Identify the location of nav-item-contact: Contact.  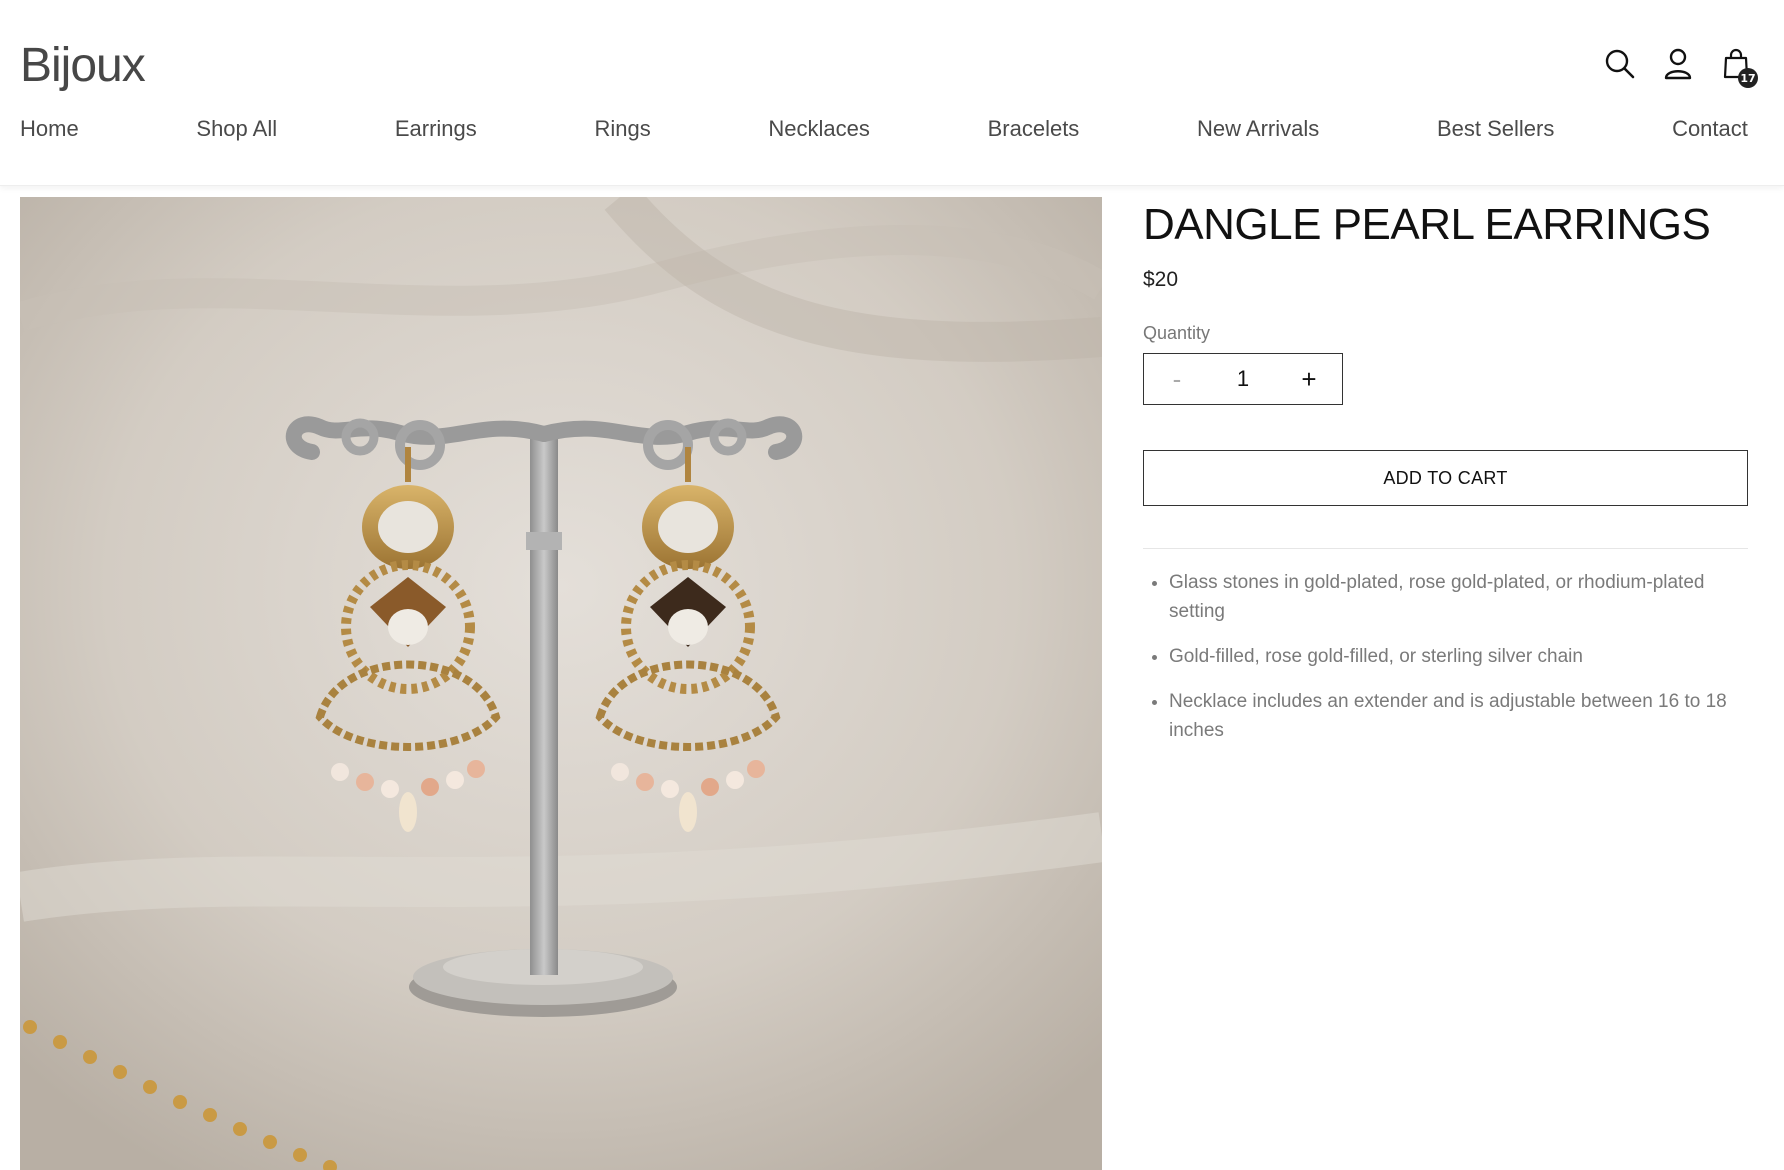
(1710, 129).